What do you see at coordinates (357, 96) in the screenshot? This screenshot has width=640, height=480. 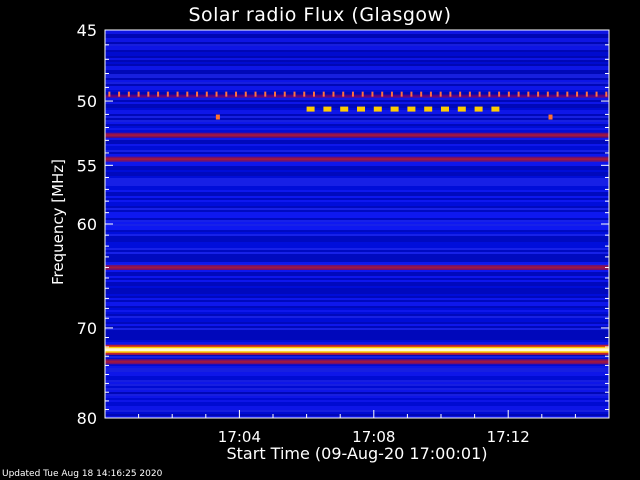 I see `band-spiky-base` at bounding box center [357, 96].